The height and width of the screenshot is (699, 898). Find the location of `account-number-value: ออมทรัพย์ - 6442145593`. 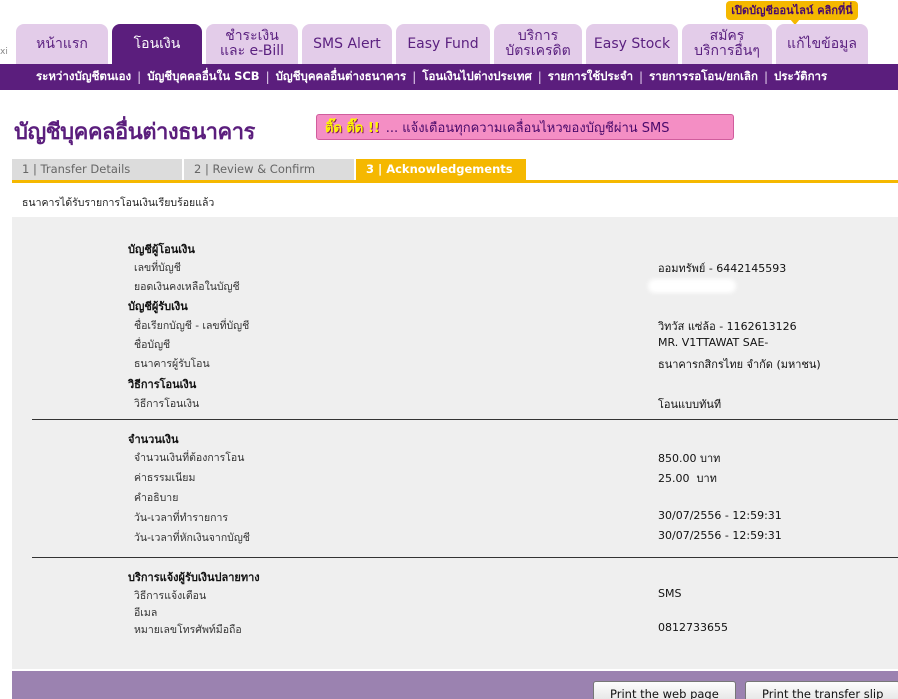

account-number-value: ออมทรัพย์ - 6442145593 is located at coordinates (722, 268).